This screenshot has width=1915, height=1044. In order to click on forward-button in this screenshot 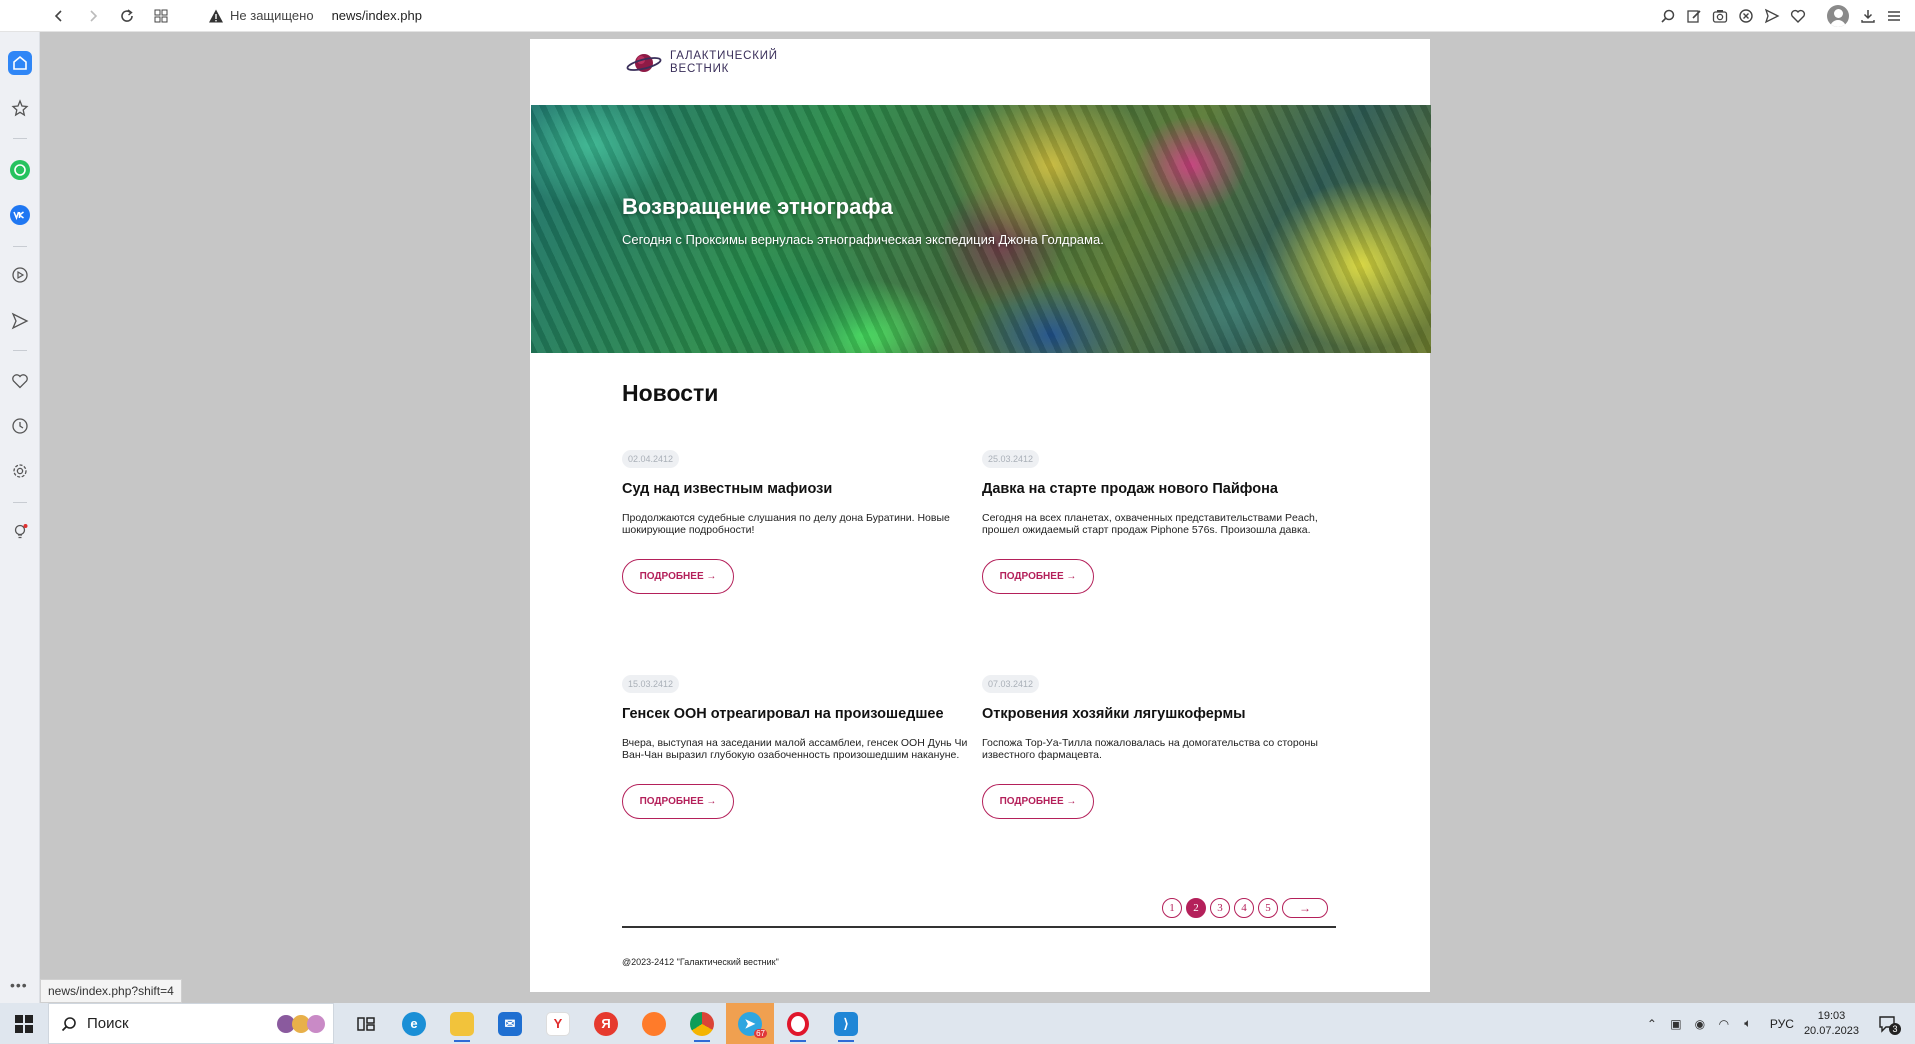, I will do `click(93, 16)`.